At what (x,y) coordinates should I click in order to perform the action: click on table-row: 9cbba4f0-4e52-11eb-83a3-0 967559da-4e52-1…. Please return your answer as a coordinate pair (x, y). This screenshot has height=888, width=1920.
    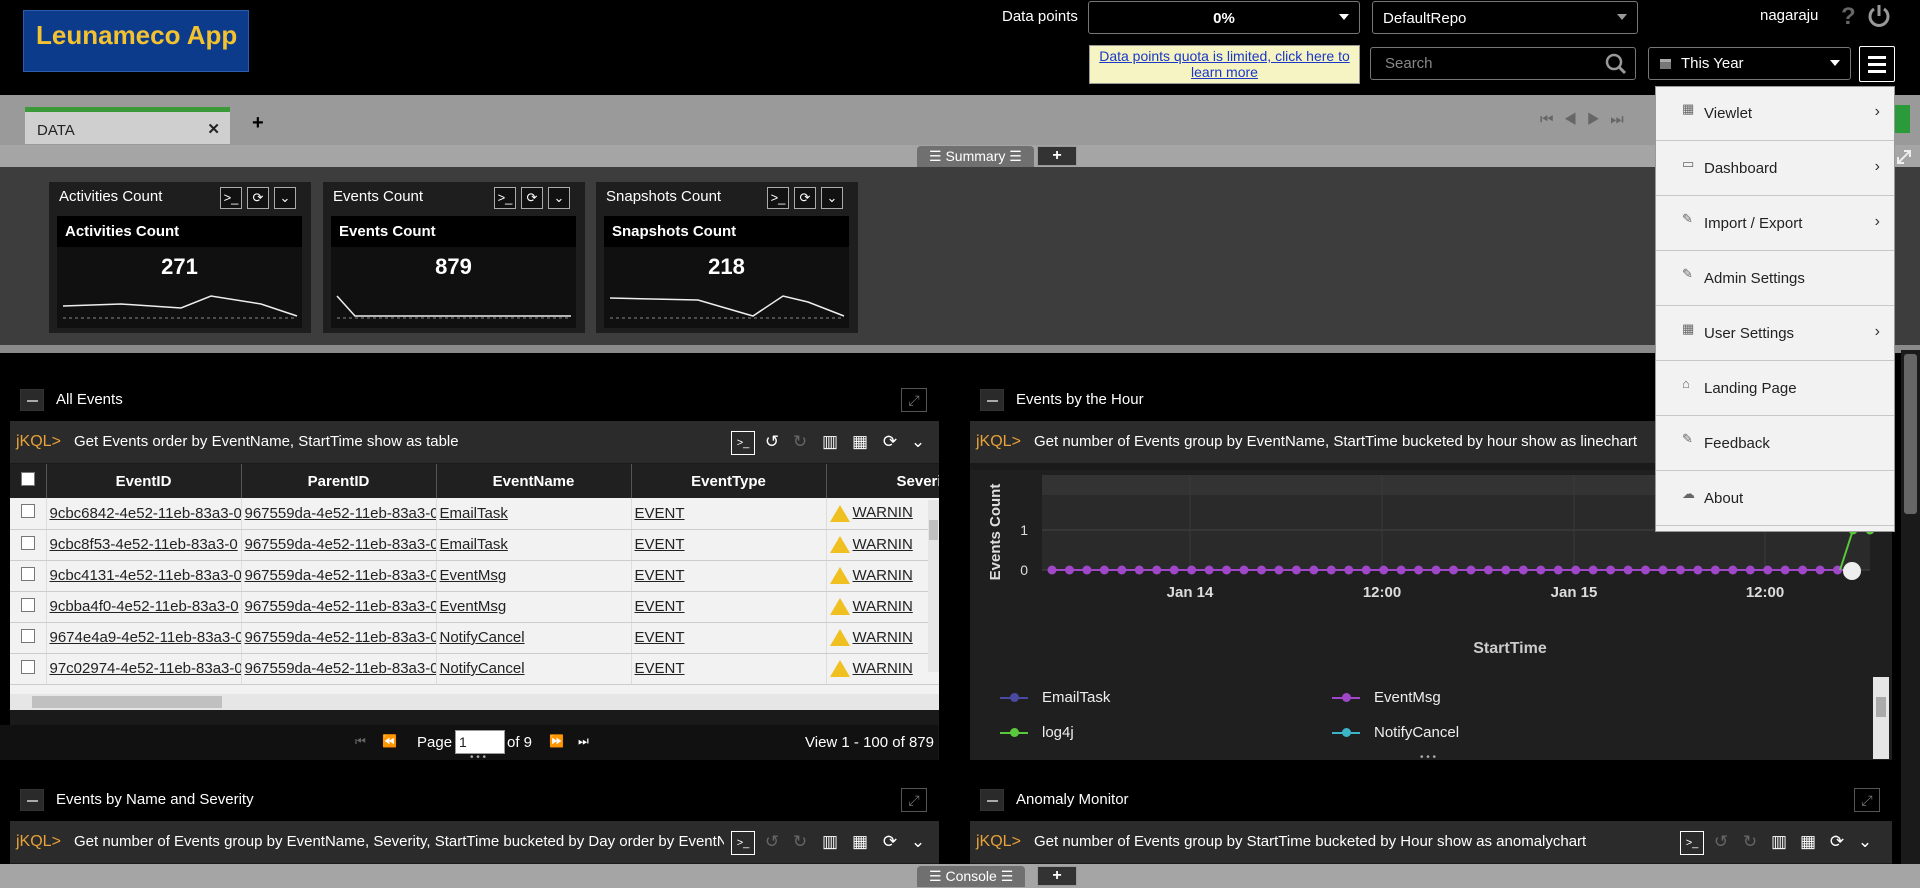
    Looking at the image, I should click on (474, 607).